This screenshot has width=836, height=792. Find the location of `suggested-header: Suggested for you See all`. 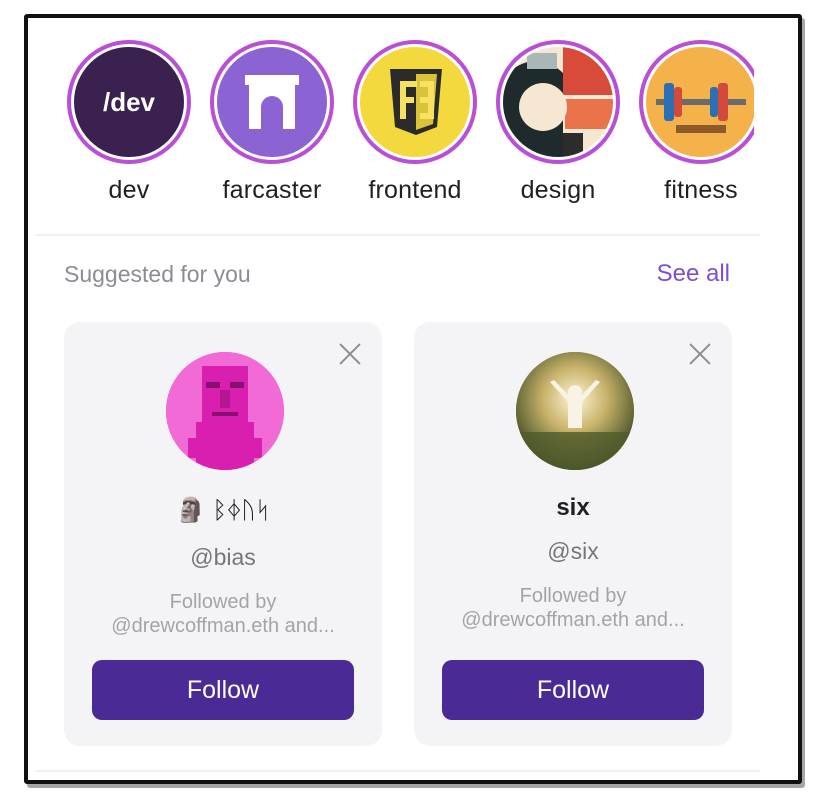

suggested-header: Suggested for you See all is located at coordinates (397, 275).